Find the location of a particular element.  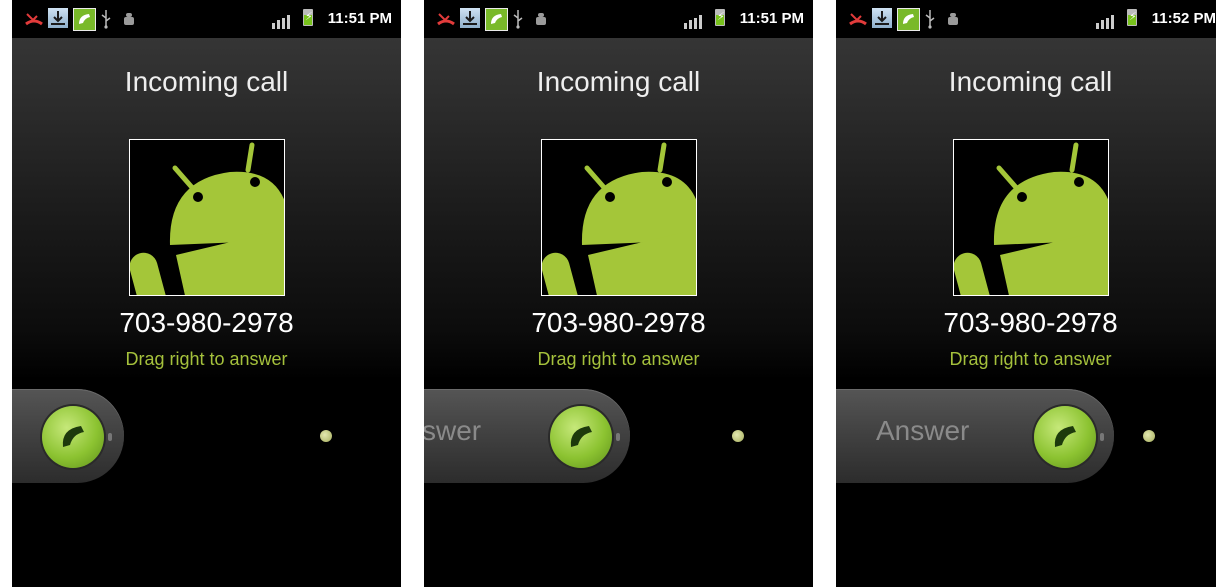

slider-label: Answer is located at coordinates (923, 430).